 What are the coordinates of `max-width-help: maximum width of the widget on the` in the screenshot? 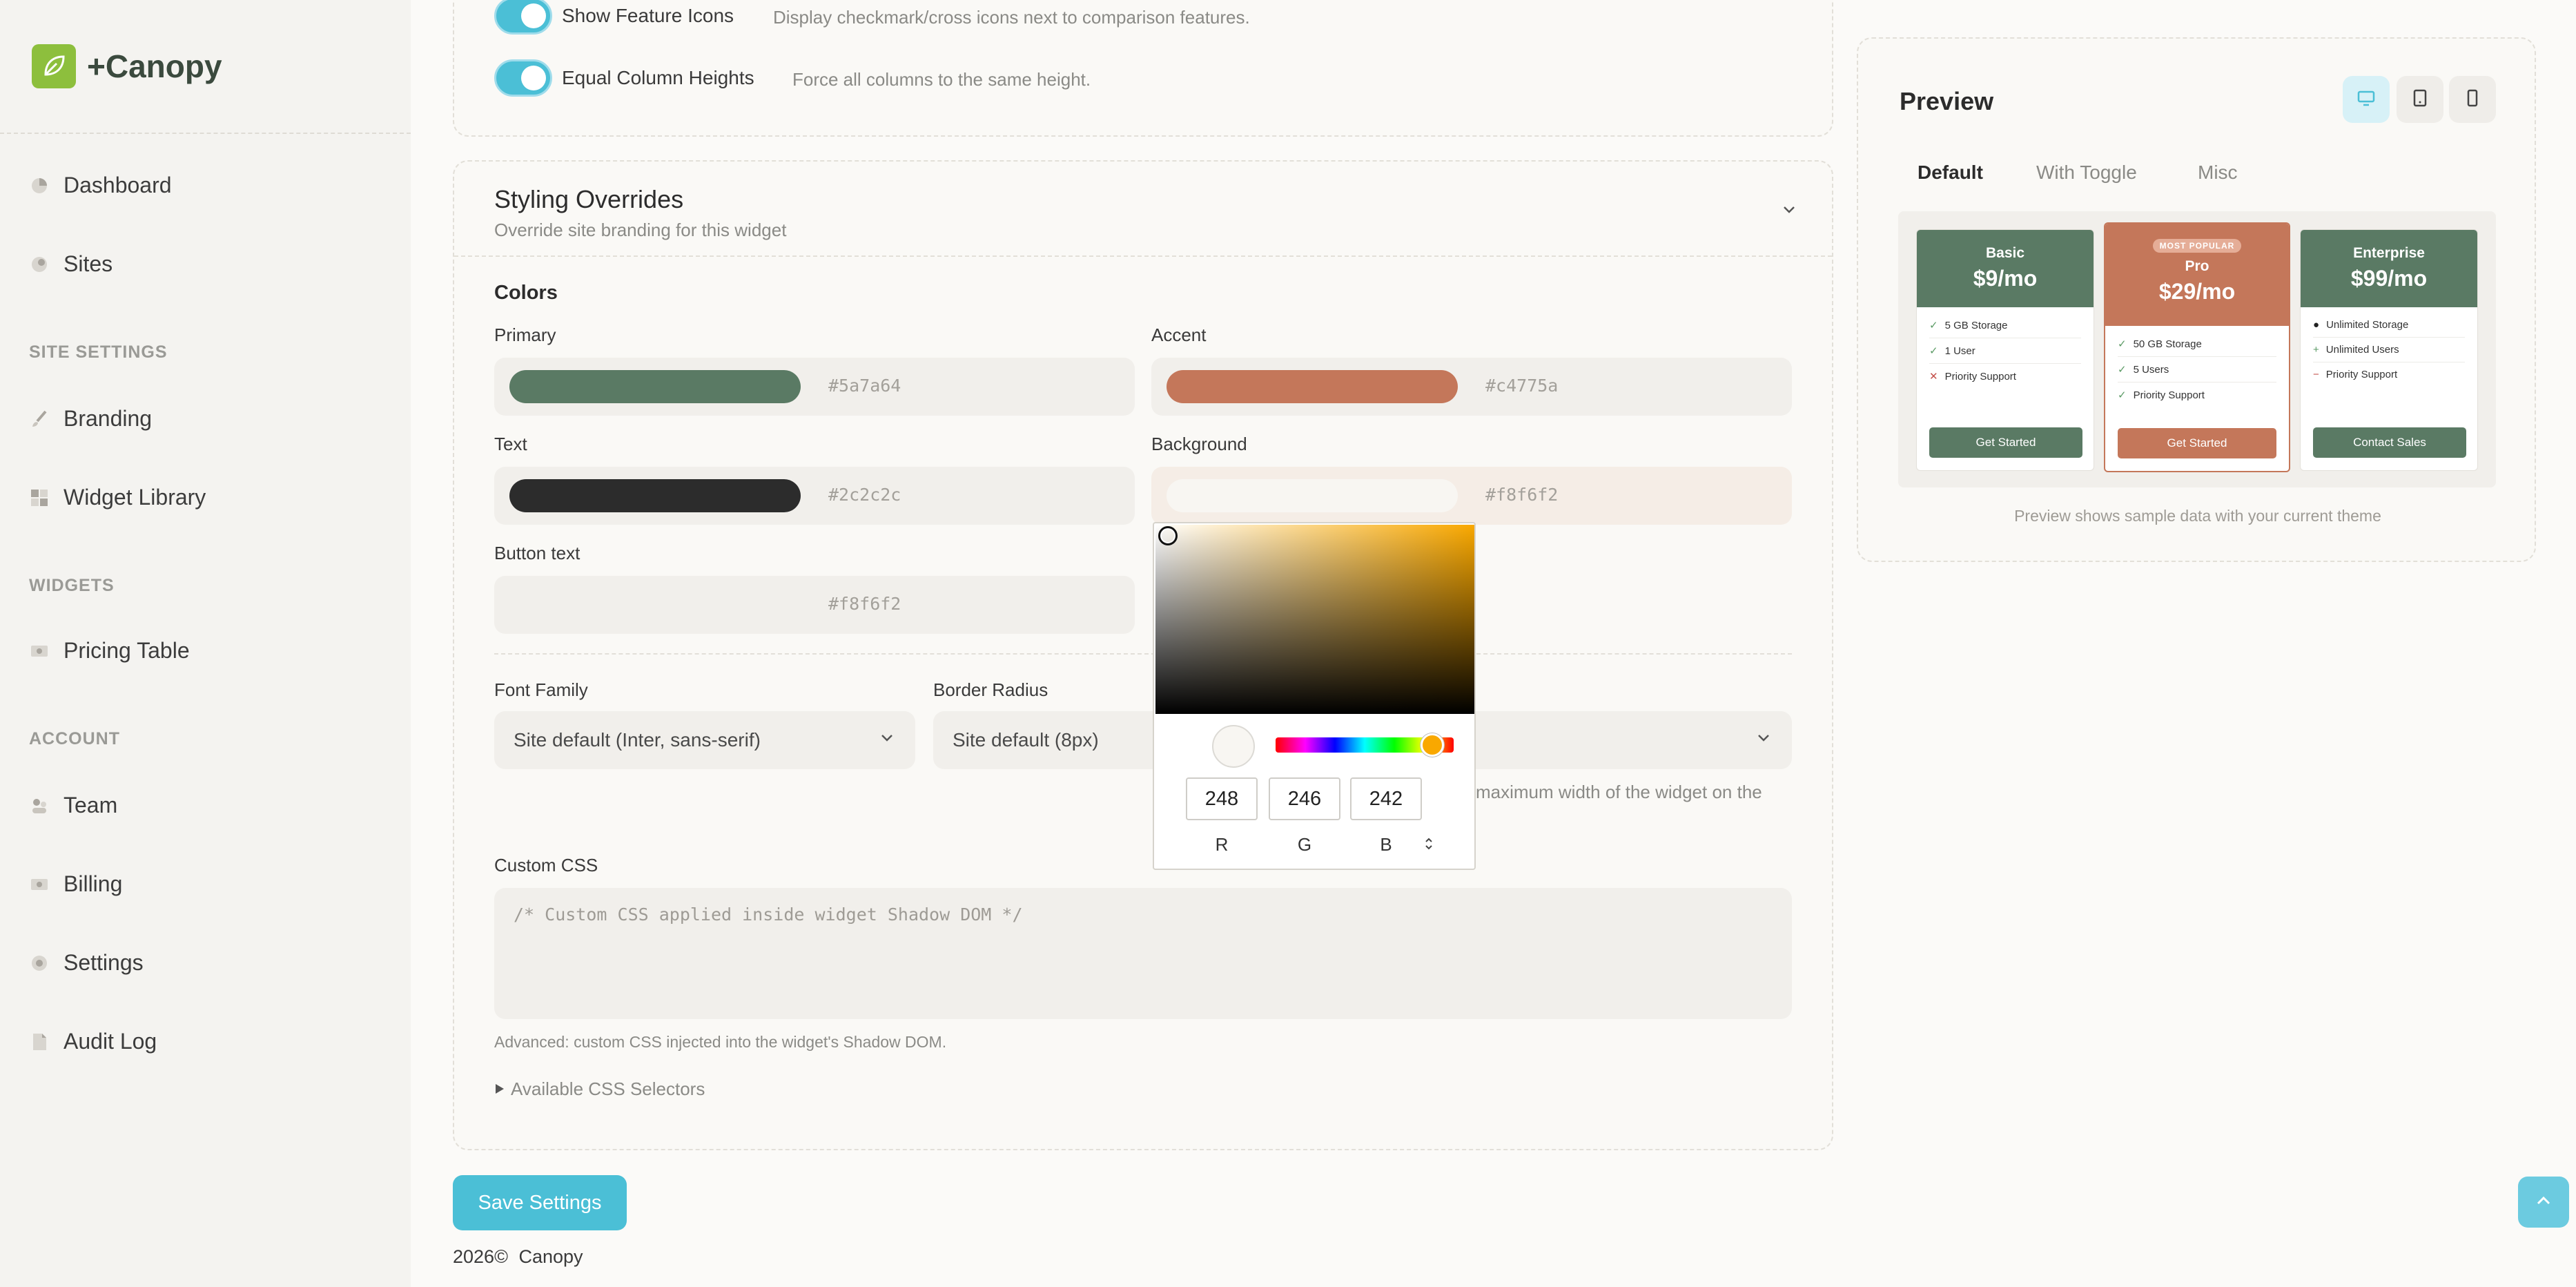 It's located at (1619, 792).